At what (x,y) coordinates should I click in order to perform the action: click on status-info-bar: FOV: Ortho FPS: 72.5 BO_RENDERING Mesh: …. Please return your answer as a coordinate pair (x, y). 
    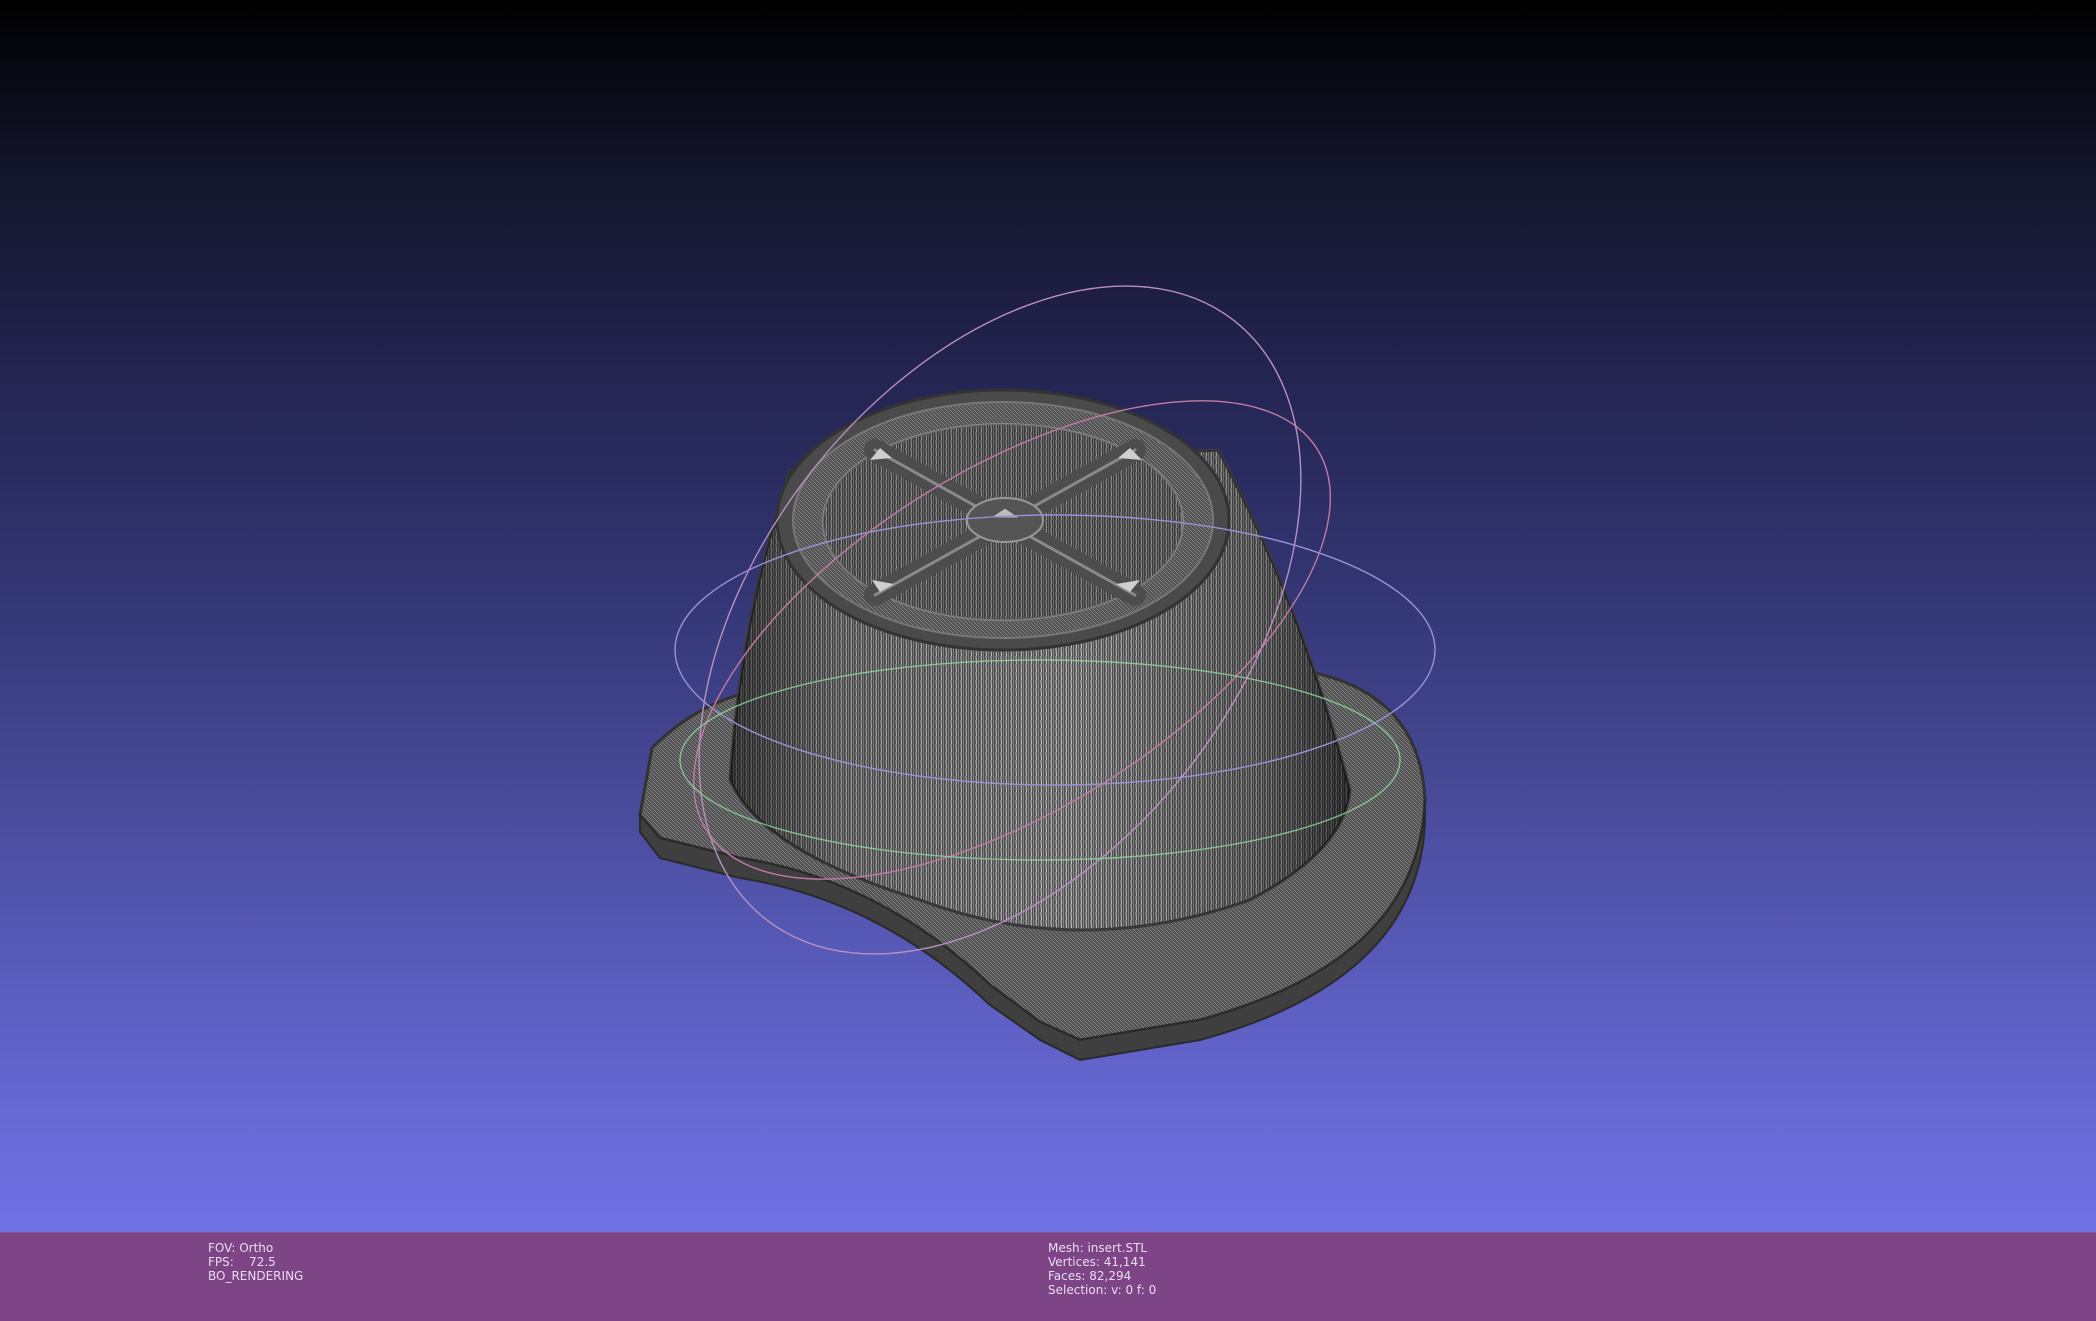
    Looking at the image, I should click on (1048, 1276).